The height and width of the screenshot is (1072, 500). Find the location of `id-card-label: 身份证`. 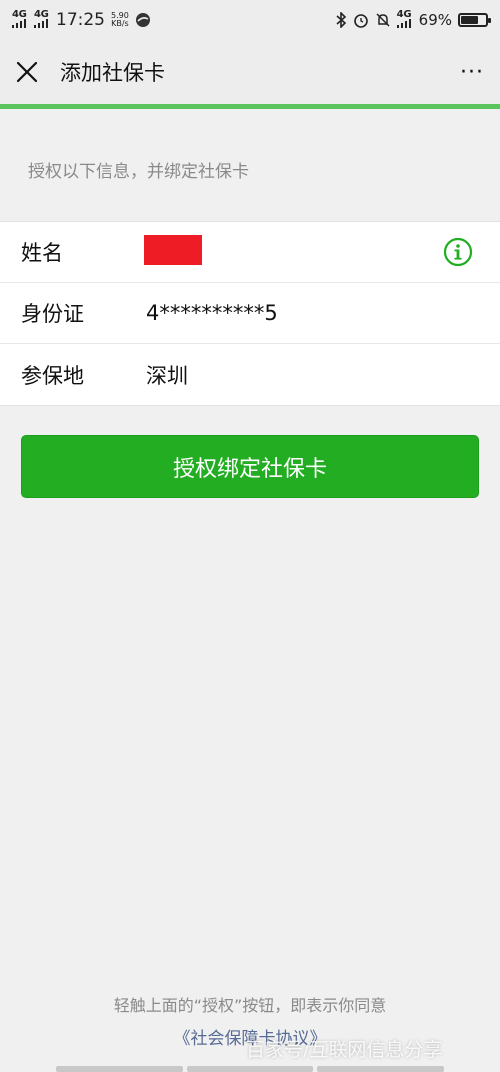

id-card-label: 身份证 is located at coordinates (52, 314).